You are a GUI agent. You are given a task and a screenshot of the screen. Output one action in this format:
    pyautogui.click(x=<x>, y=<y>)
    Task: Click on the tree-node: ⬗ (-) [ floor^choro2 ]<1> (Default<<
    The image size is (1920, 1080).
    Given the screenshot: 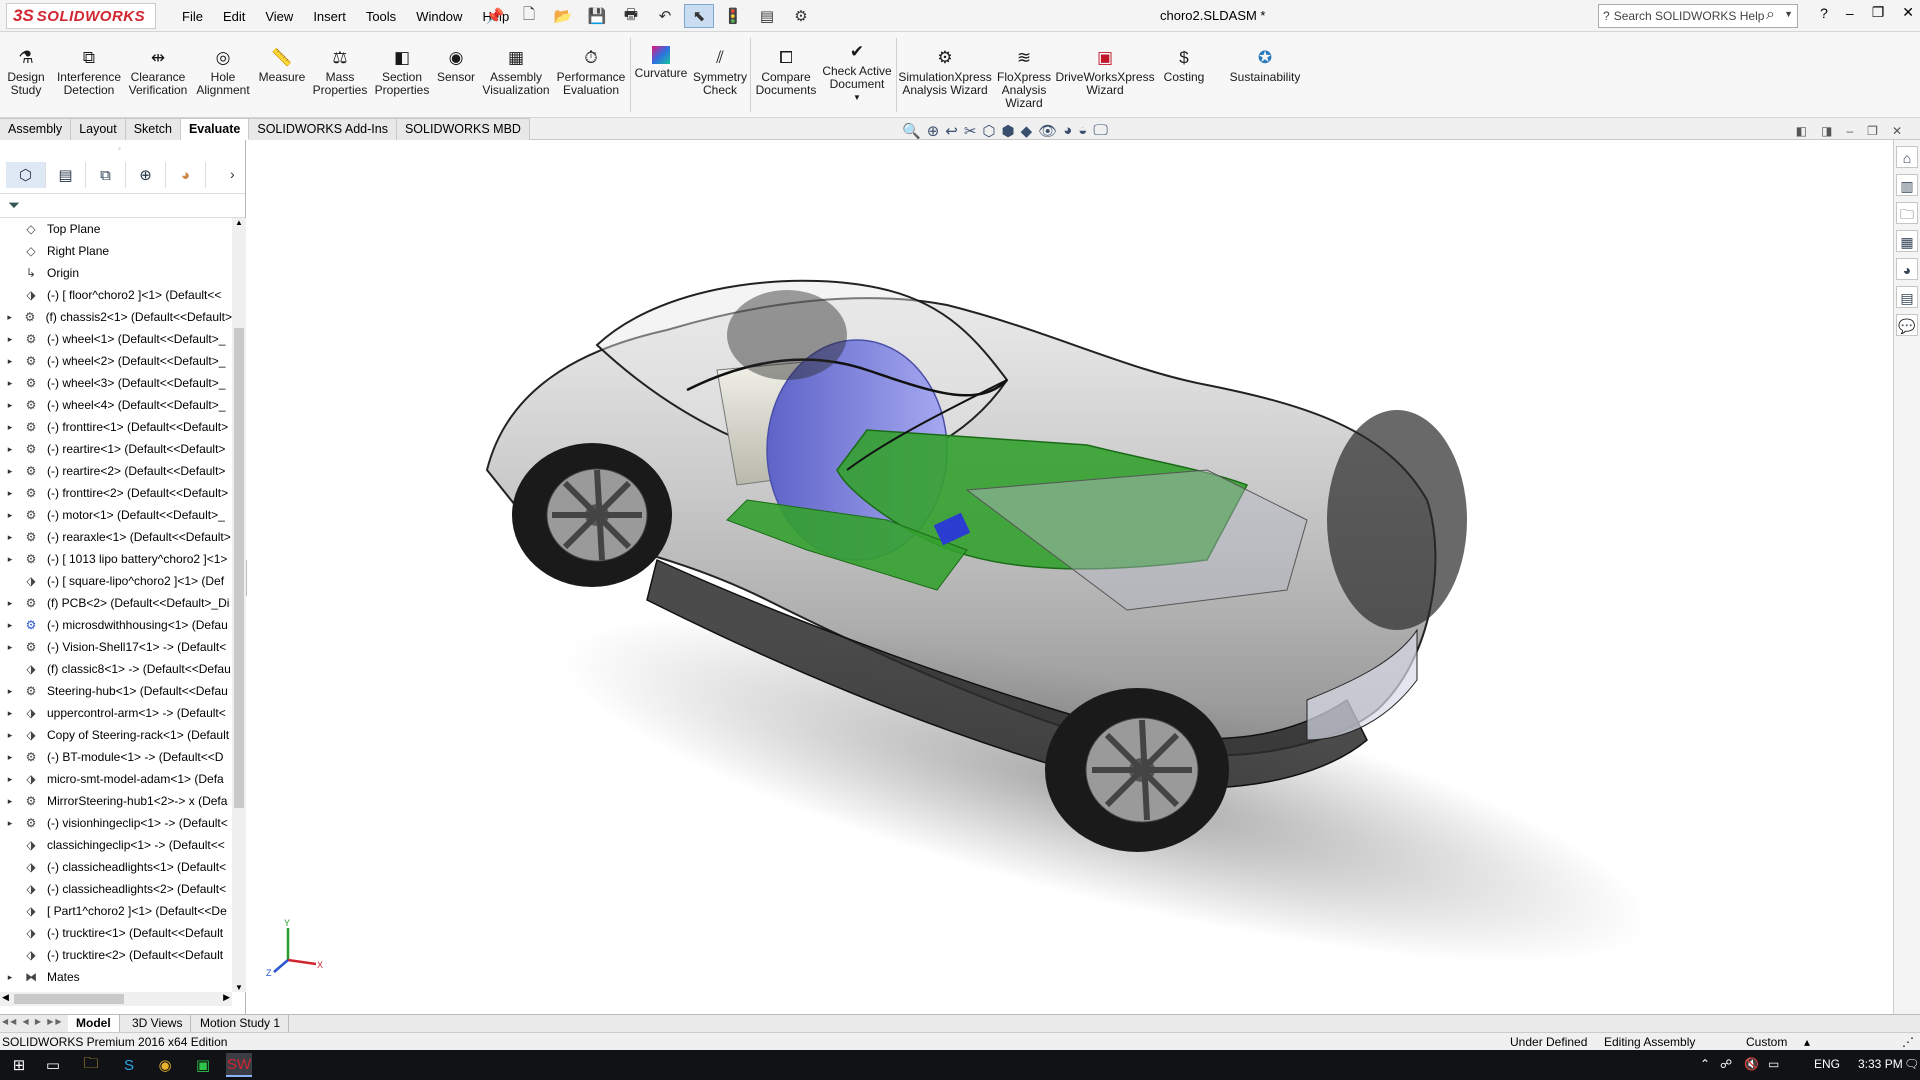 What is the action you would take?
    pyautogui.click(x=116, y=295)
    